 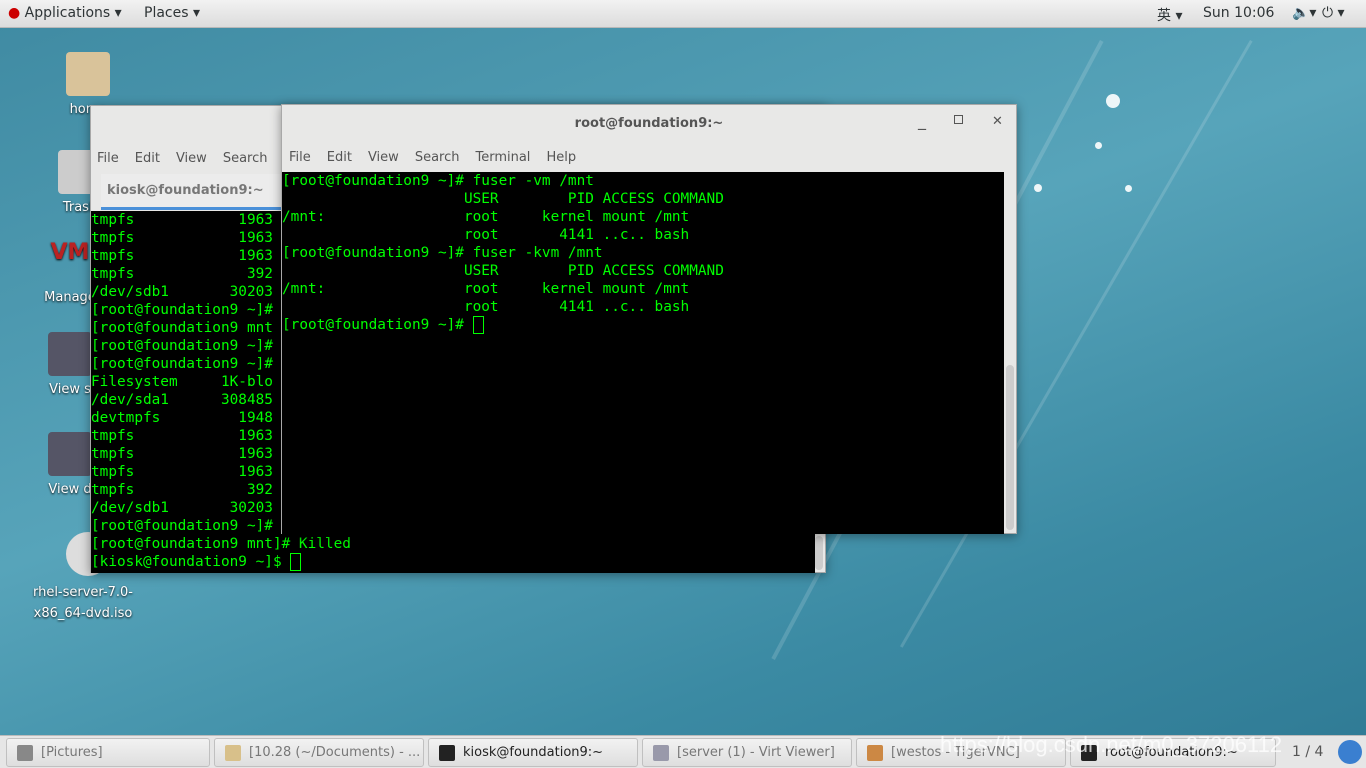 I want to click on window-title: root@foundation9:~, so click(x=649, y=123).